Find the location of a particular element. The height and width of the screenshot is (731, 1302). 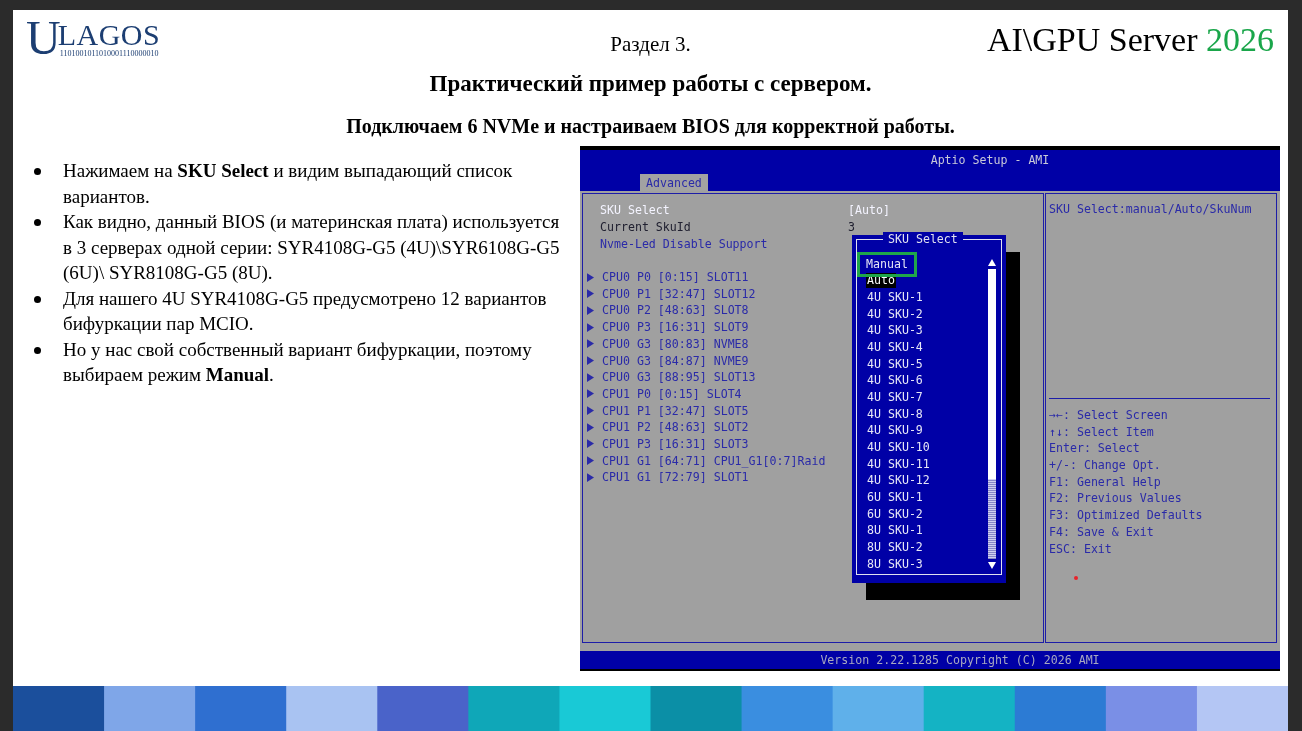

scroll-thumb is located at coordinates (992, 374).